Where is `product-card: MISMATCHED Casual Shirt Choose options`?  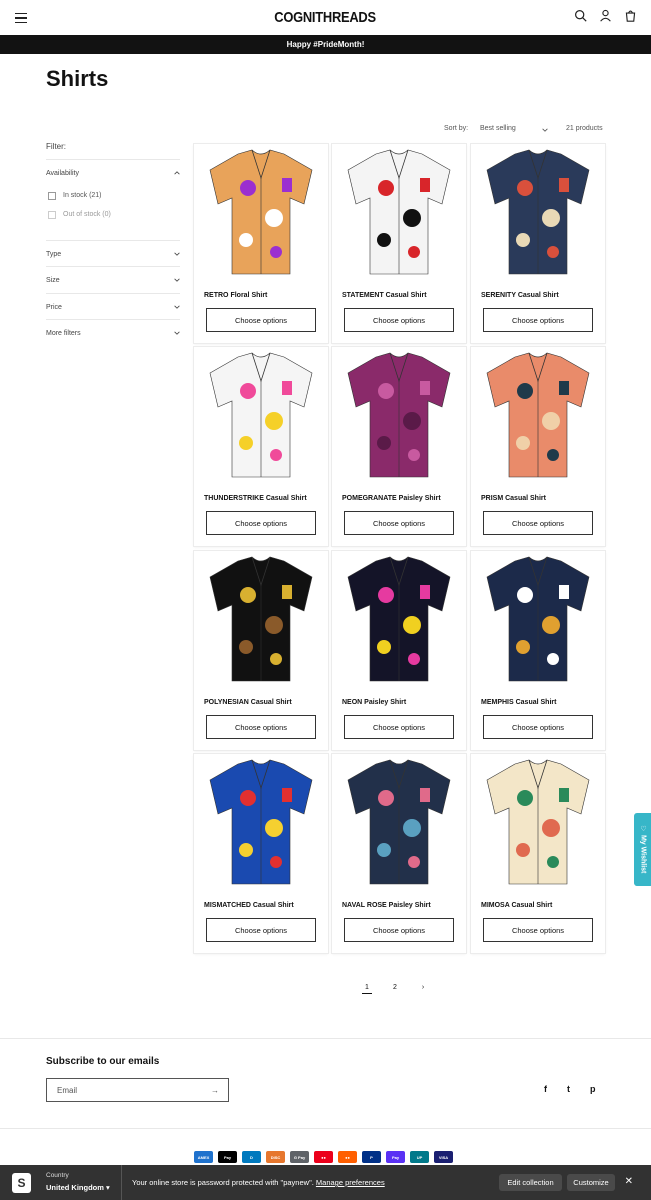
product-card: MISMATCHED Casual Shirt Choose options is located at coordinates (261, 853).